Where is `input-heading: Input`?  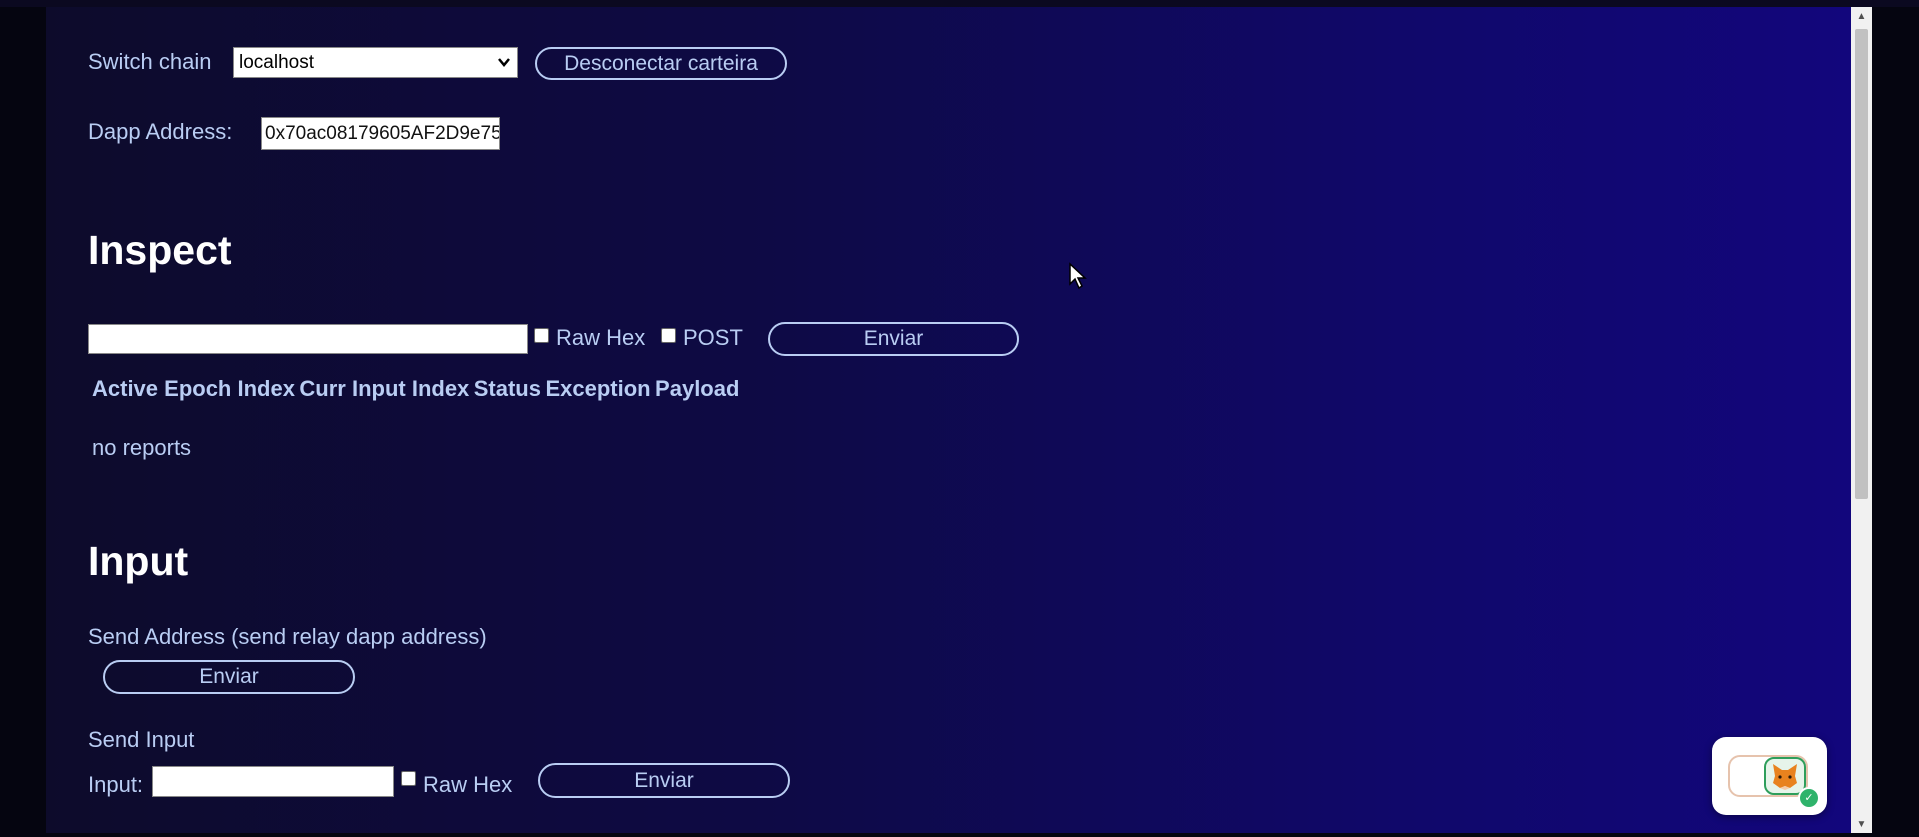 input-heading: Input is located at coordinates (138, 561).